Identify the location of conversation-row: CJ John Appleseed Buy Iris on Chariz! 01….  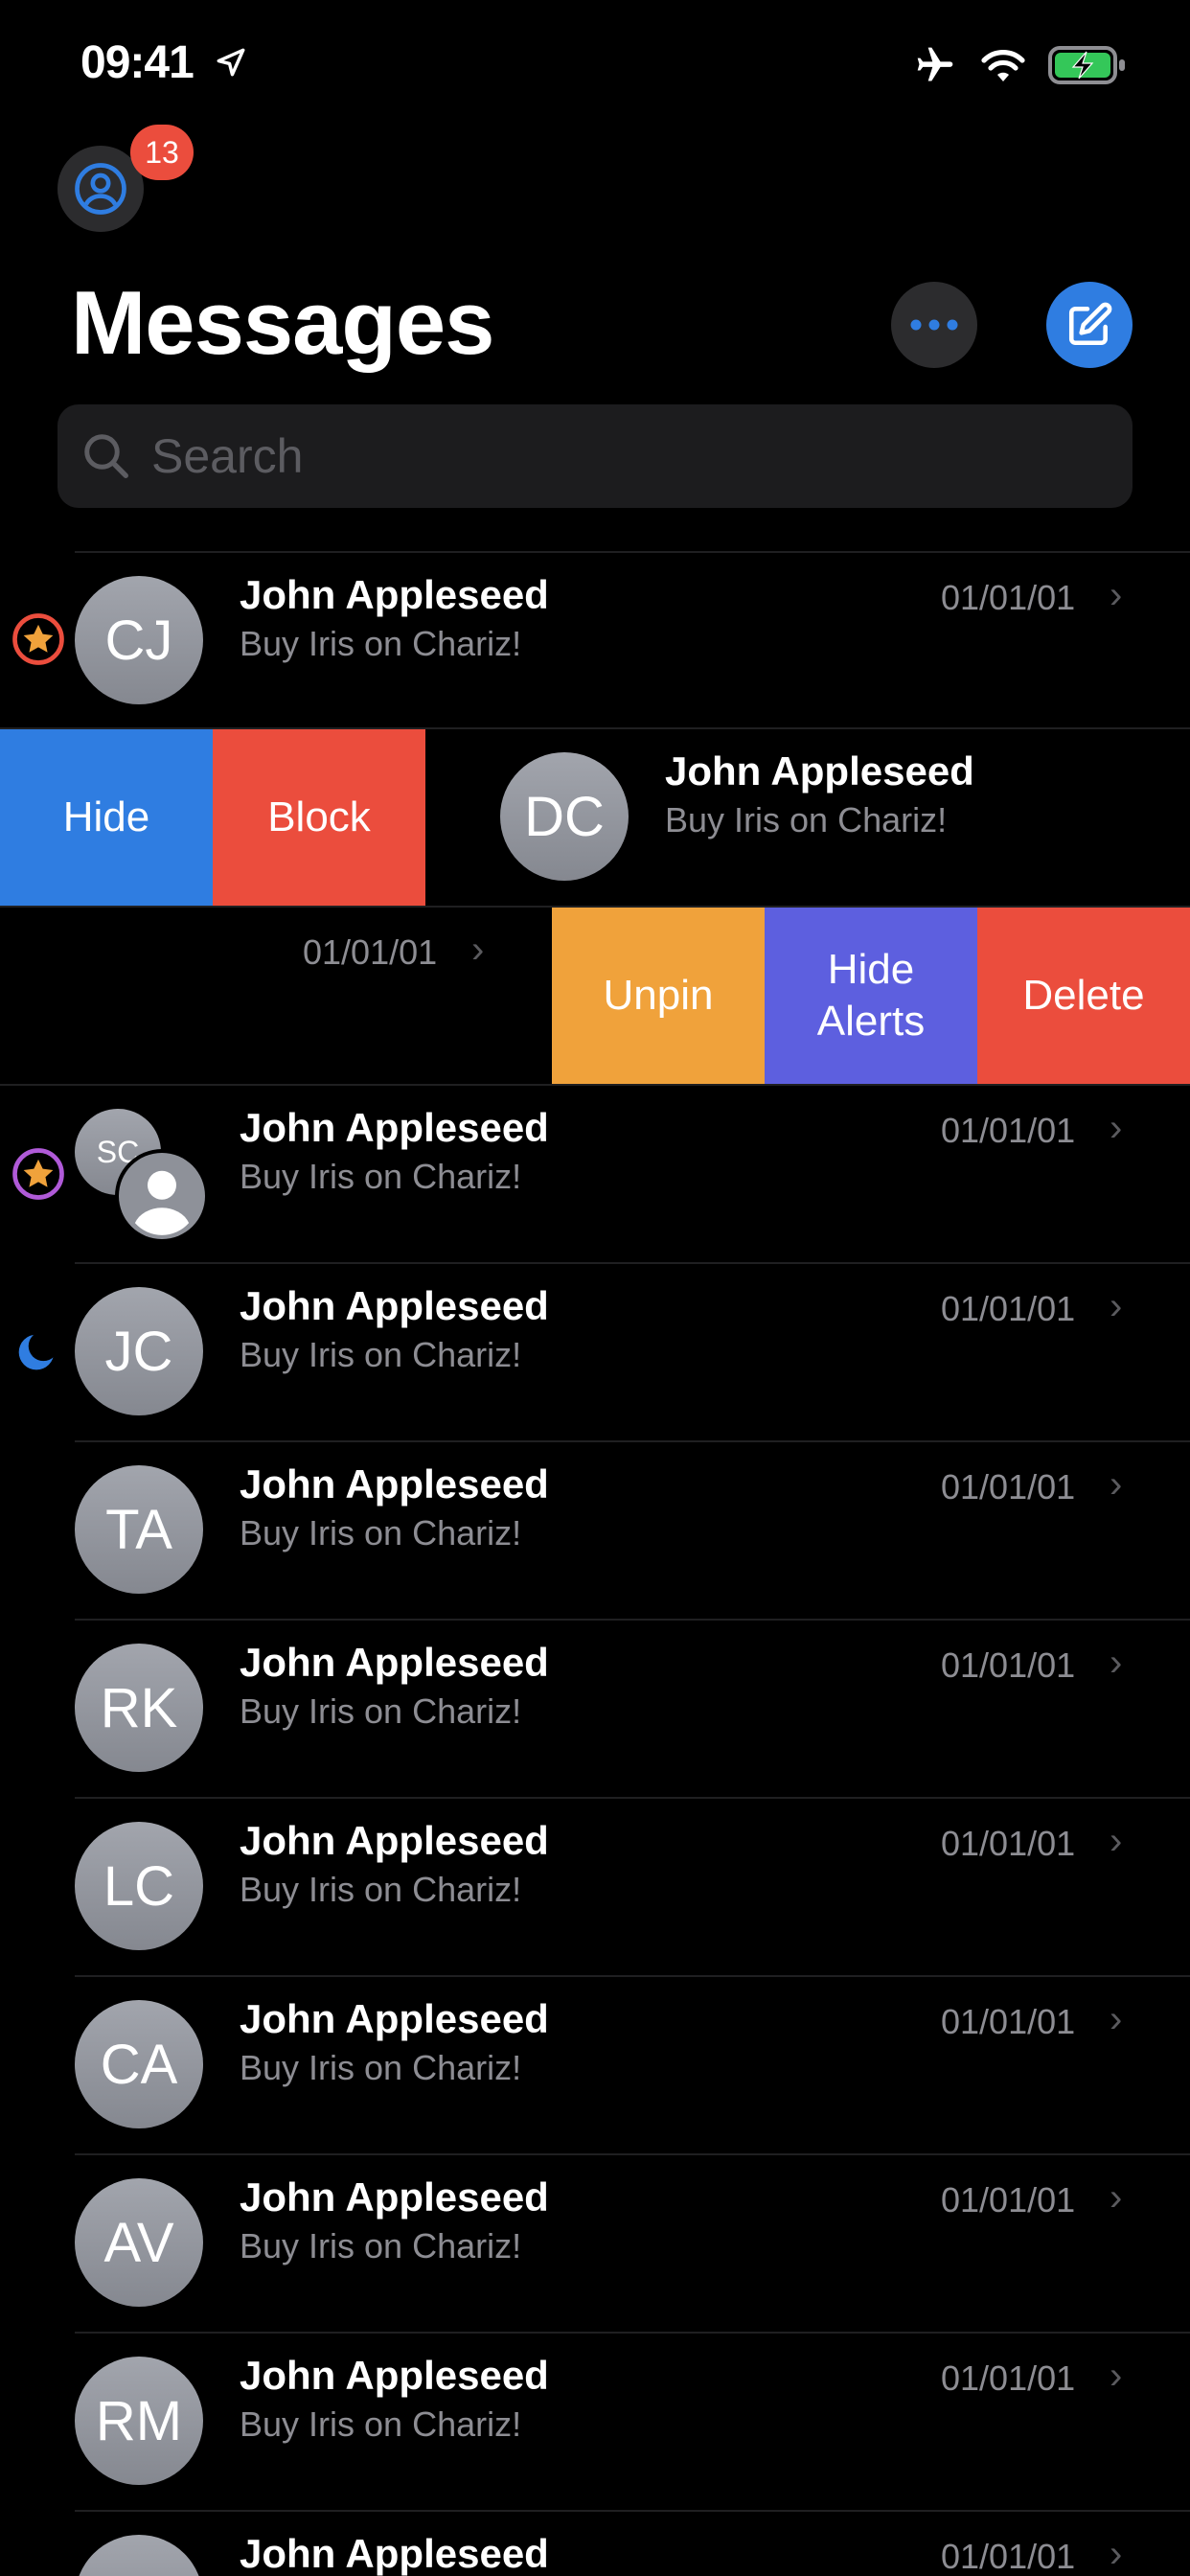
(595, 641).